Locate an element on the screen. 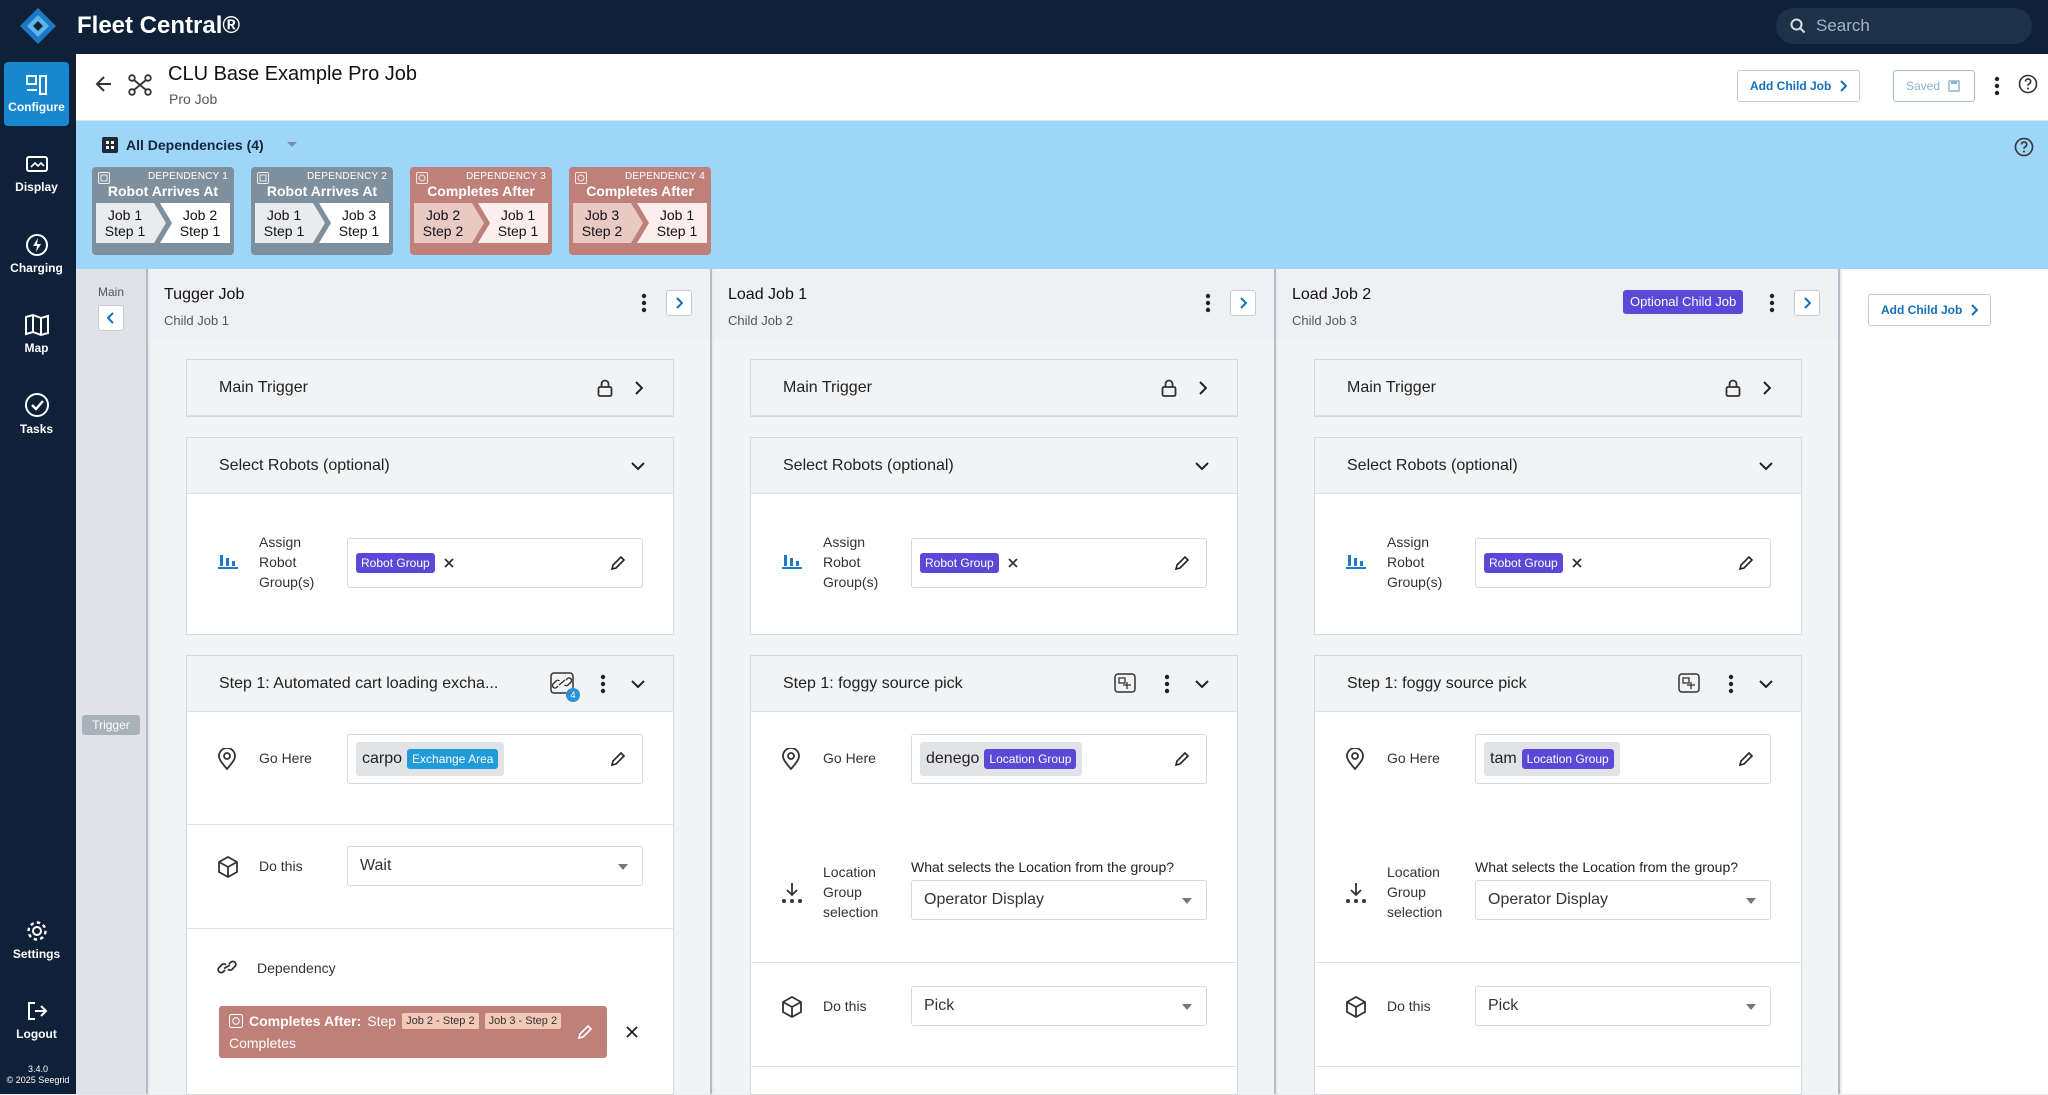  dep-left-job: Job 2 is located at coordinates (443, 215).